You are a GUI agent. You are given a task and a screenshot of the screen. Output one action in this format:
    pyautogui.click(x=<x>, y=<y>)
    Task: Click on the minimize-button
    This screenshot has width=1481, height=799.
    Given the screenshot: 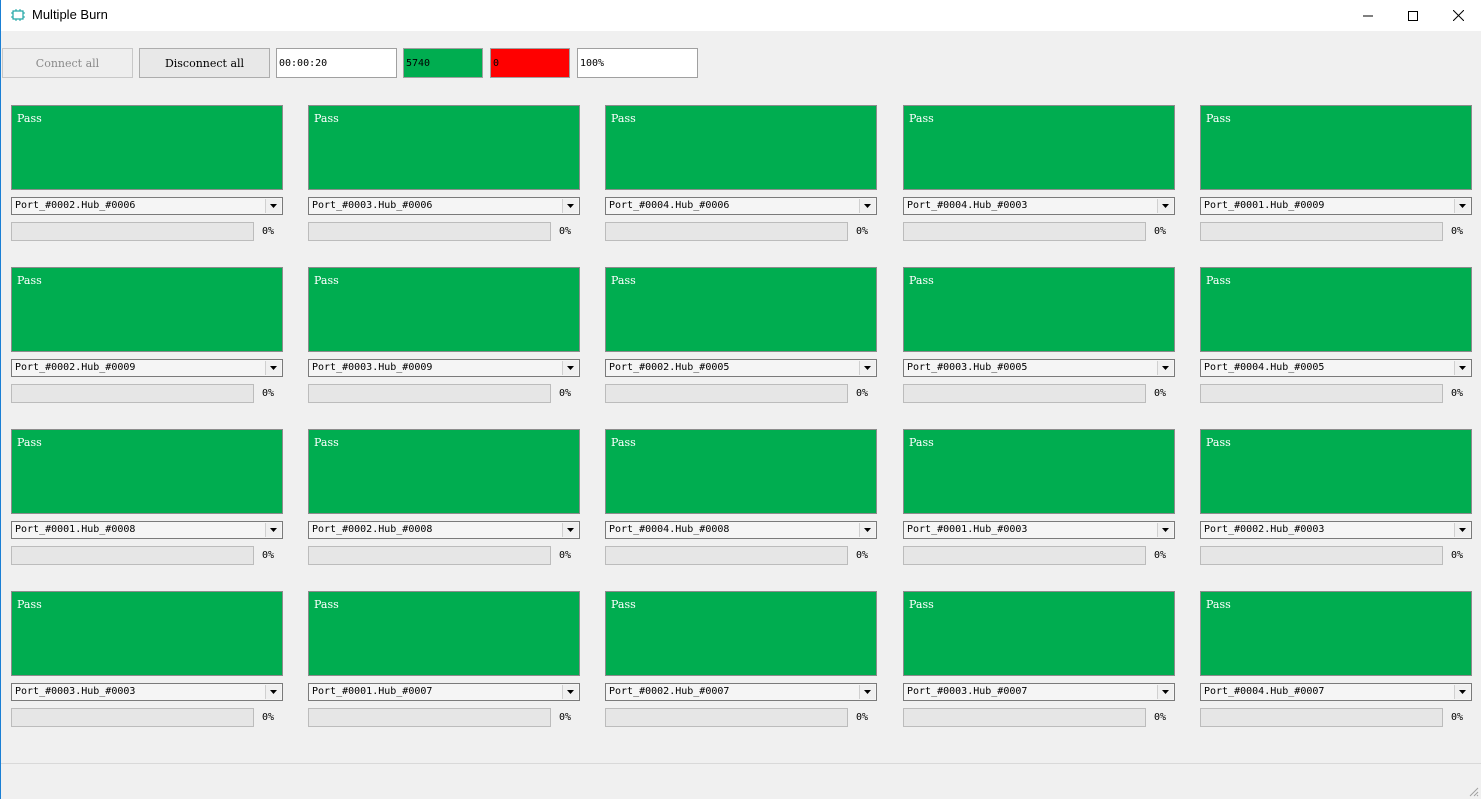 What is the action you would take?
    pyautogui.click(x=1368, y=15)
    